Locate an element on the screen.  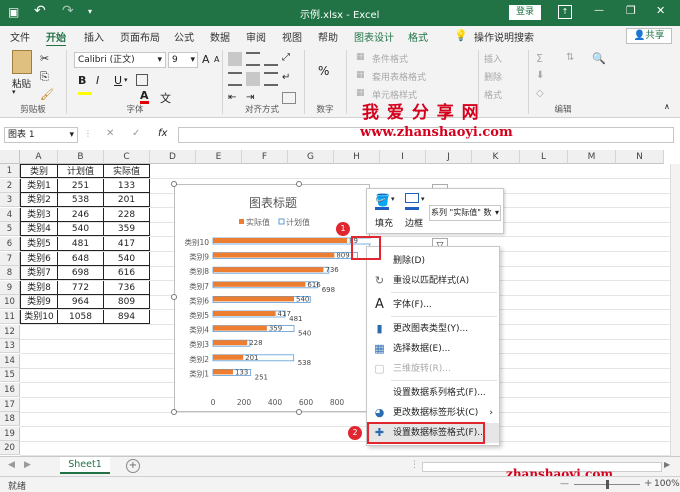
table-cell: 类别5 is located at coordinates (39, 244).